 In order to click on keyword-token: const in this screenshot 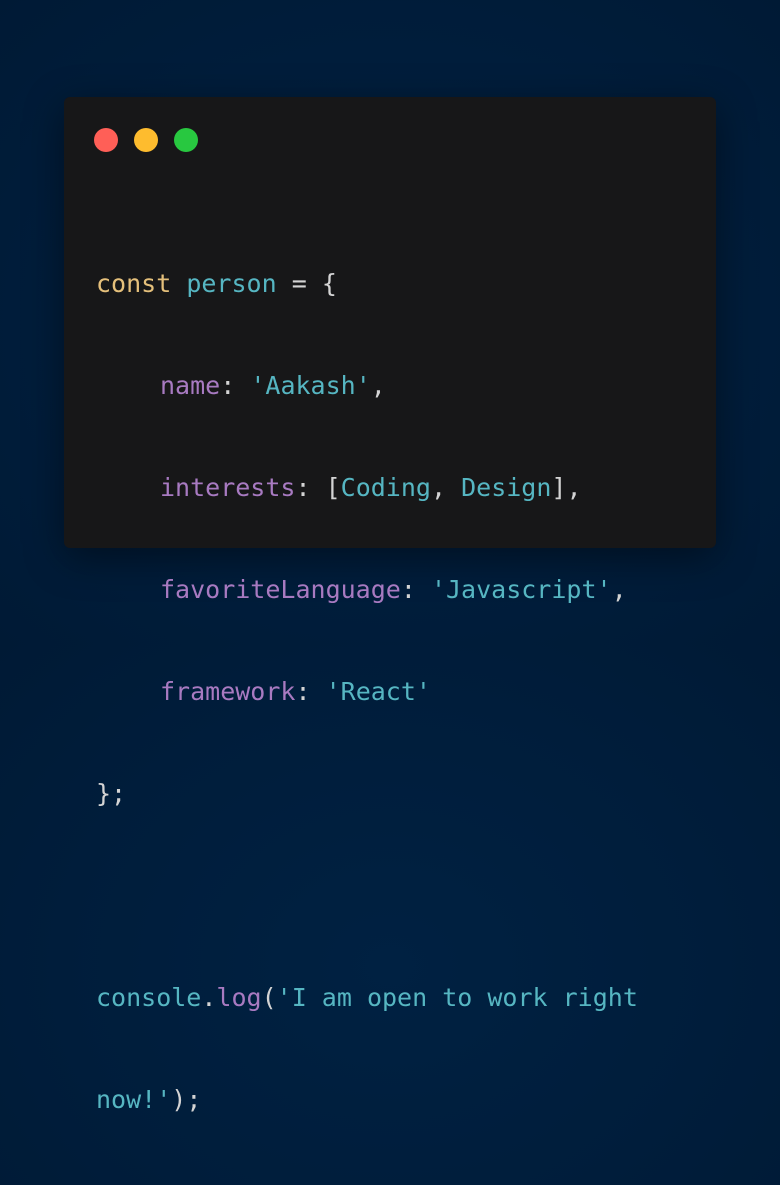, I will do `click(134, 283)`.